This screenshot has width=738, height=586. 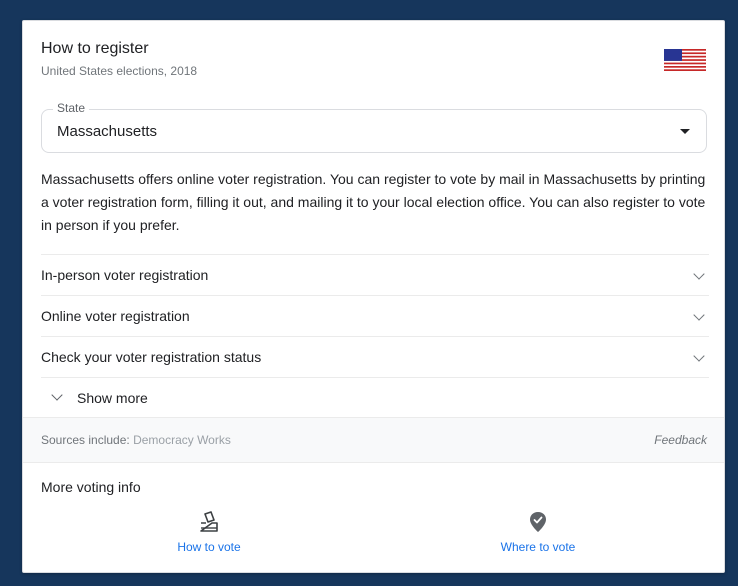 I want to click on accordion-label: Online voter registration, so click(x=115, y=316).